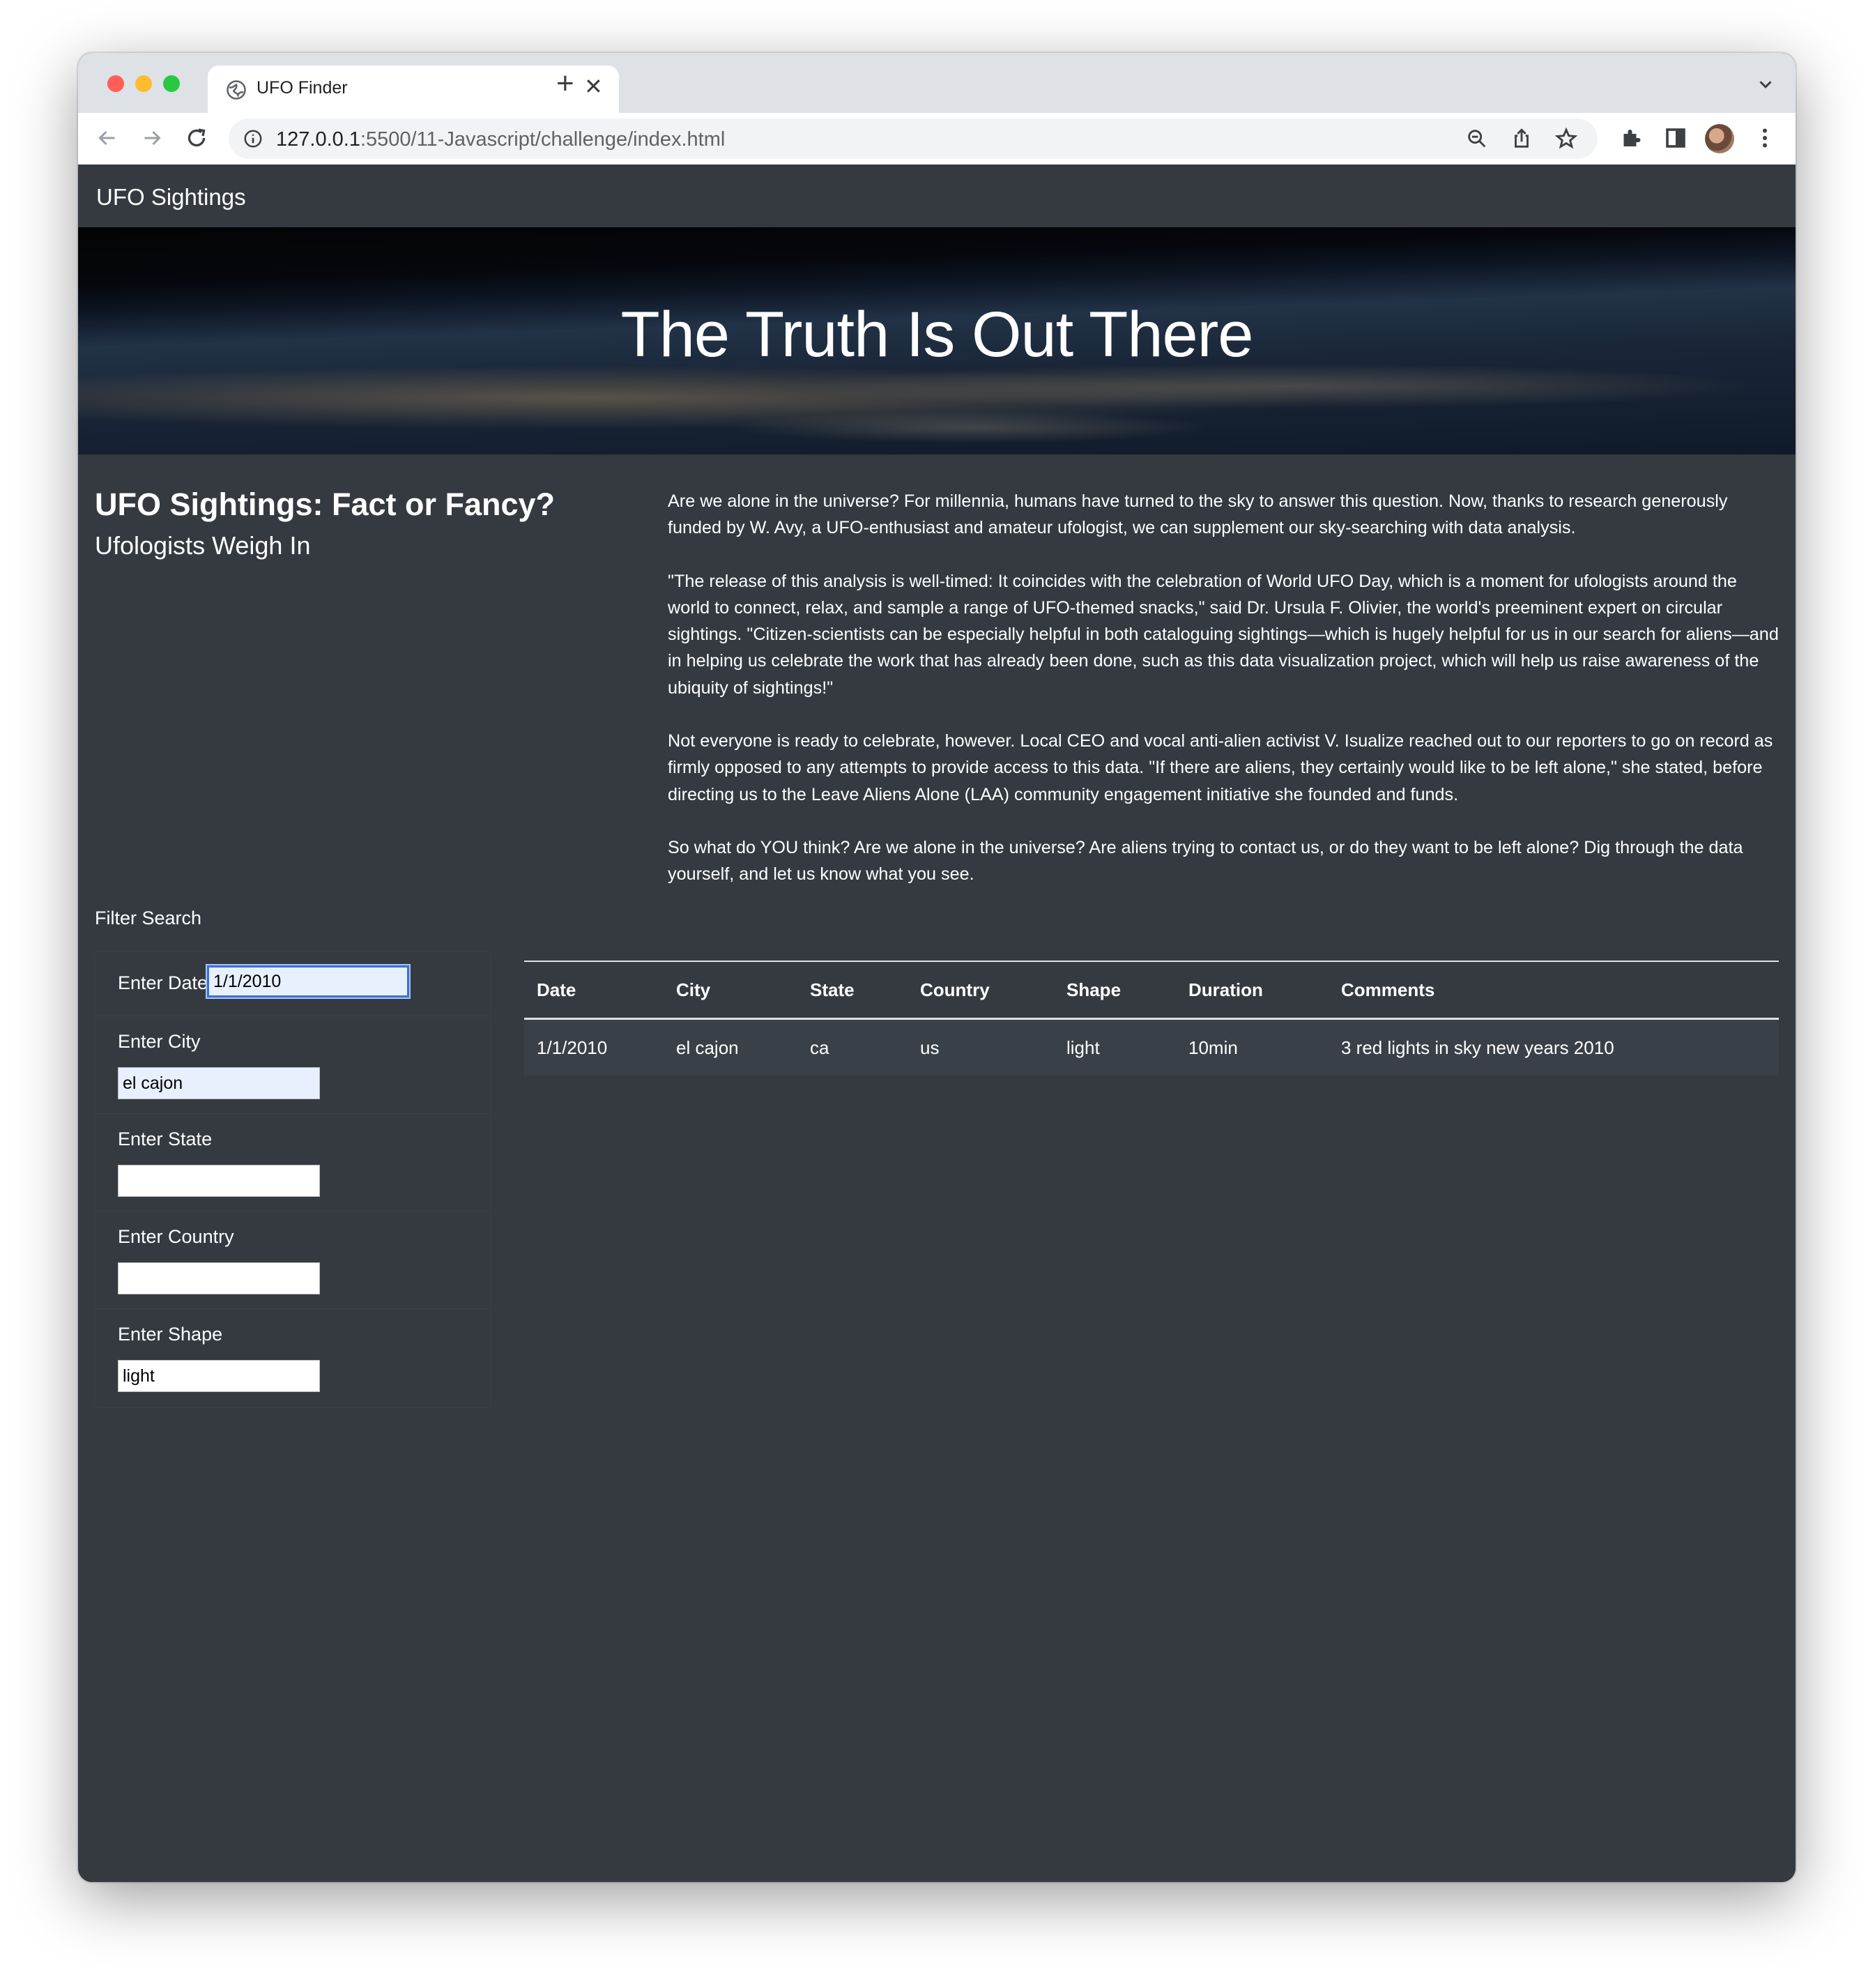 This screenshot has height=1988, width=1875. I want to click on kebab-menu-icon, so click(1764, 138).